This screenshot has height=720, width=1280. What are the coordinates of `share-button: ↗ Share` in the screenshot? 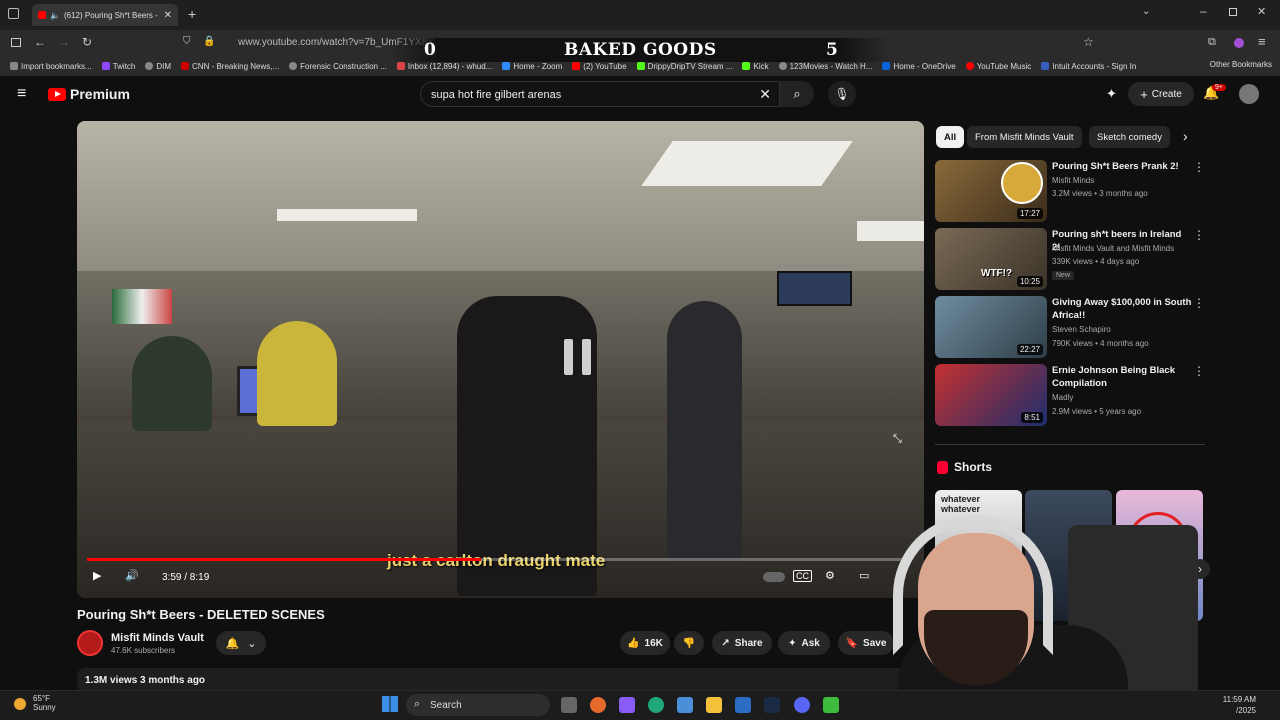 It's located at (742, 643).